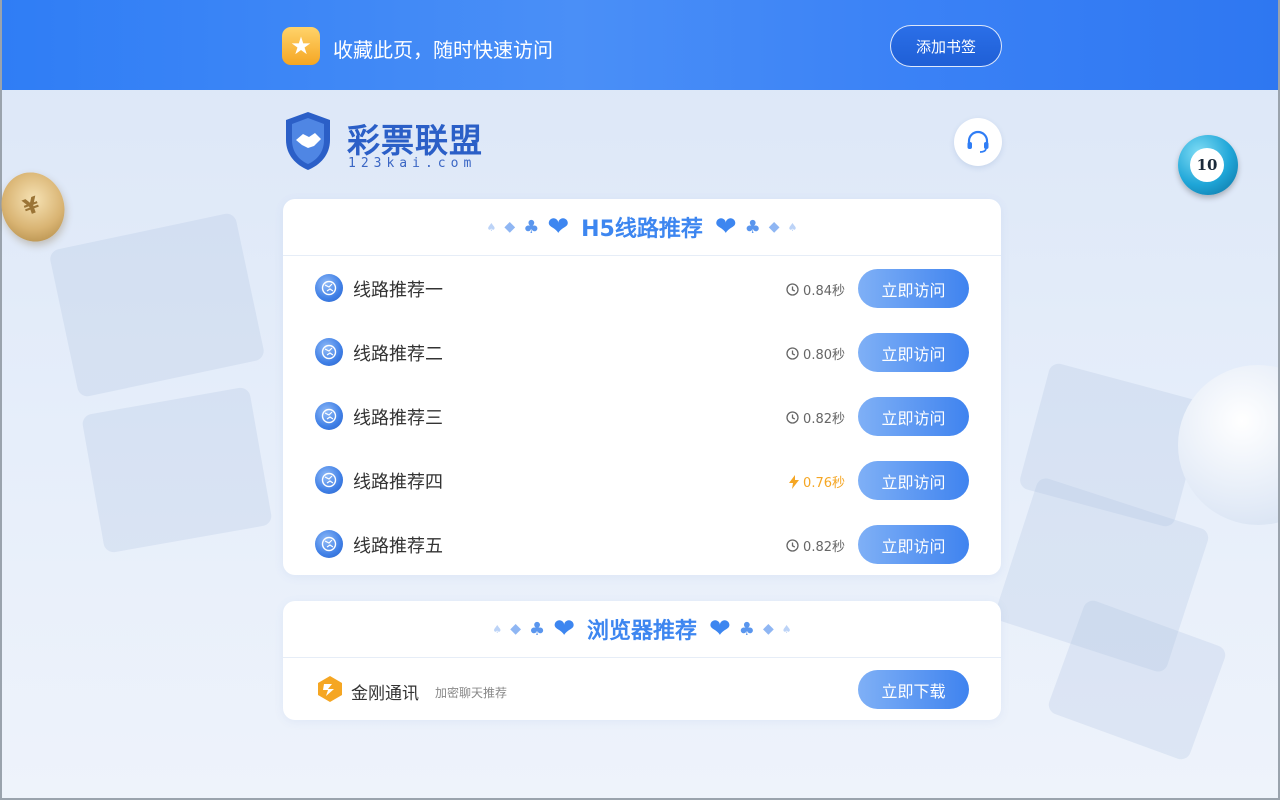  Describe the element at coordinates (642, 544) in the screenshot. I see `route-row: 线路推荐五 0.82秒 立即访问` at that location.